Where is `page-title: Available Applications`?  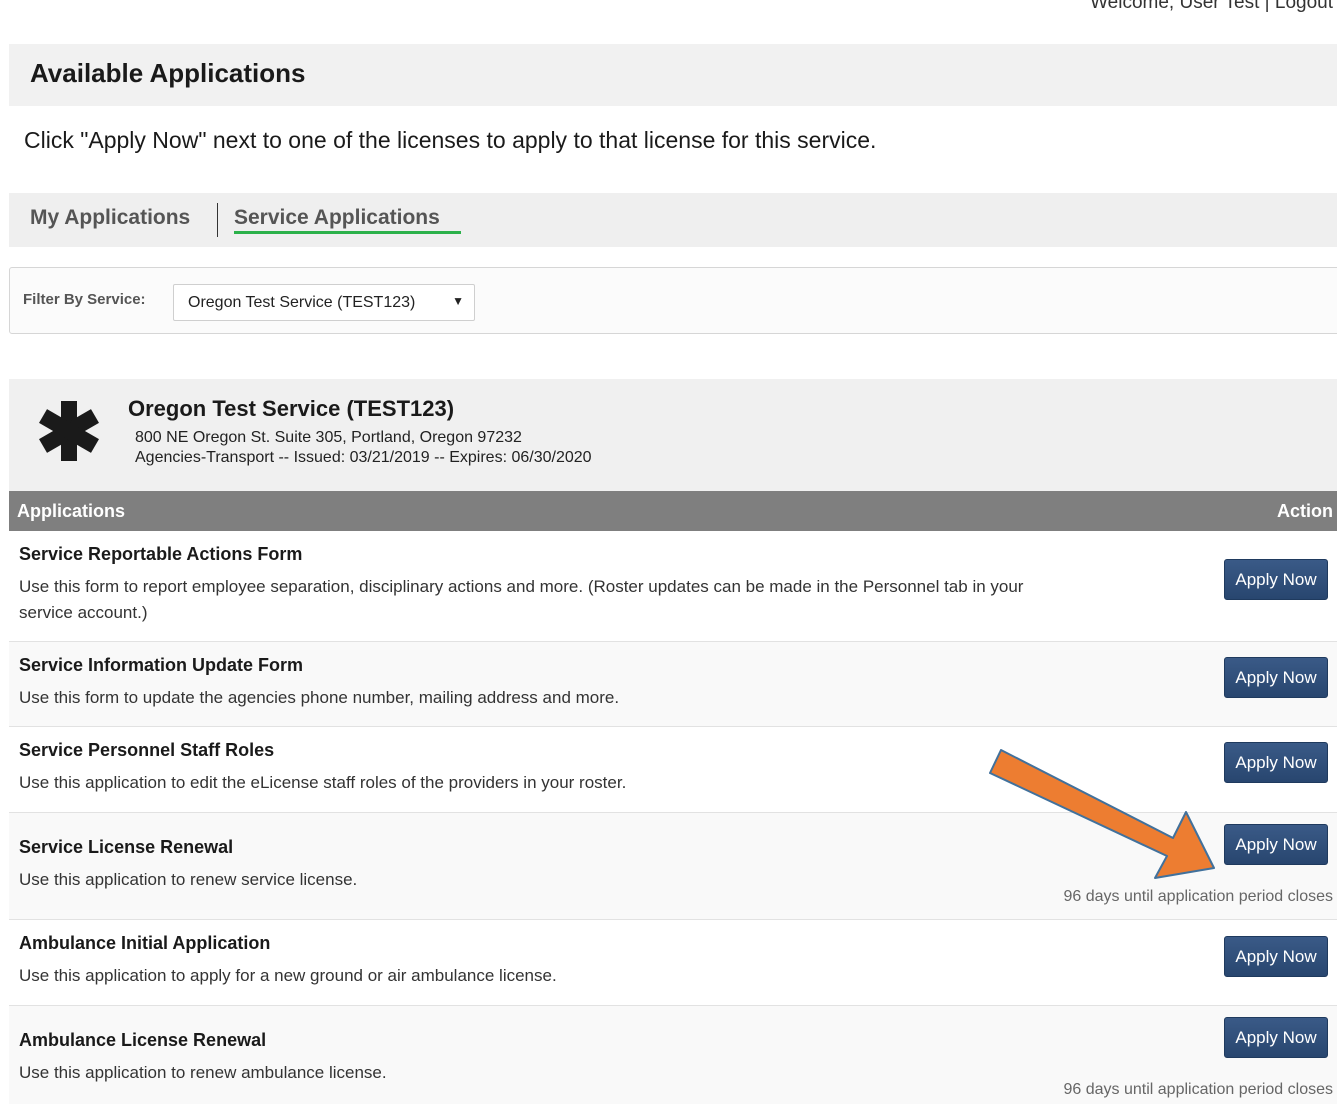 page-title: Available Applications is located at coordinates (168, 73).